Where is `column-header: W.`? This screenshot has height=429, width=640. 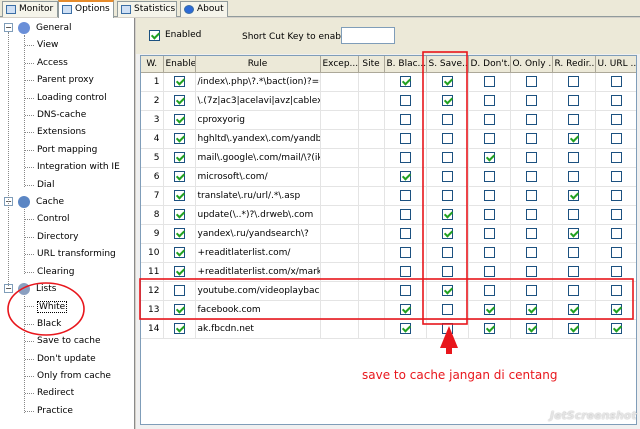 column-header: W. is located at coordinates (152, 64).